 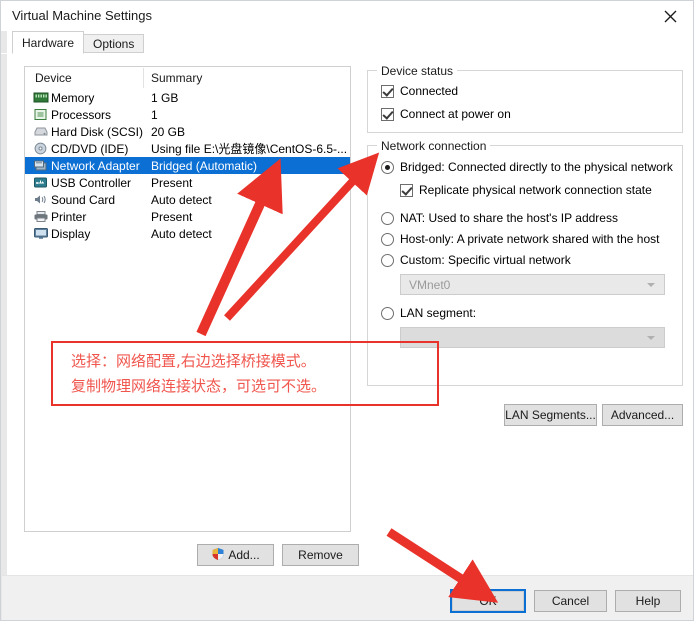 What do you see at coordinates (41, 115) in the screenshot?
I see `processor-icon` at bounding box center [41, 115].